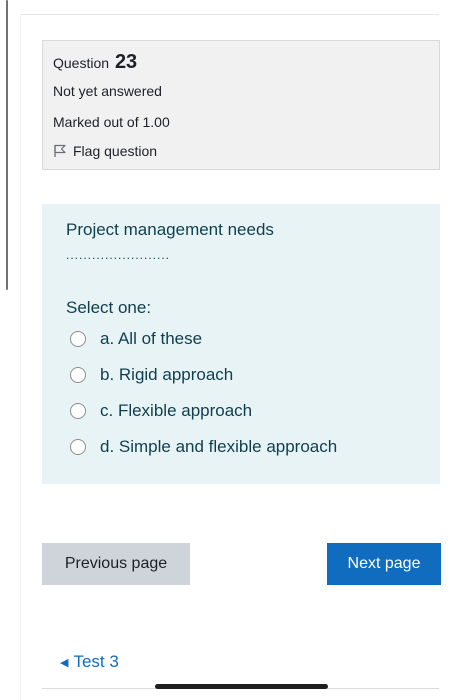  I want to click on question-number: 23, so click(126, 62).